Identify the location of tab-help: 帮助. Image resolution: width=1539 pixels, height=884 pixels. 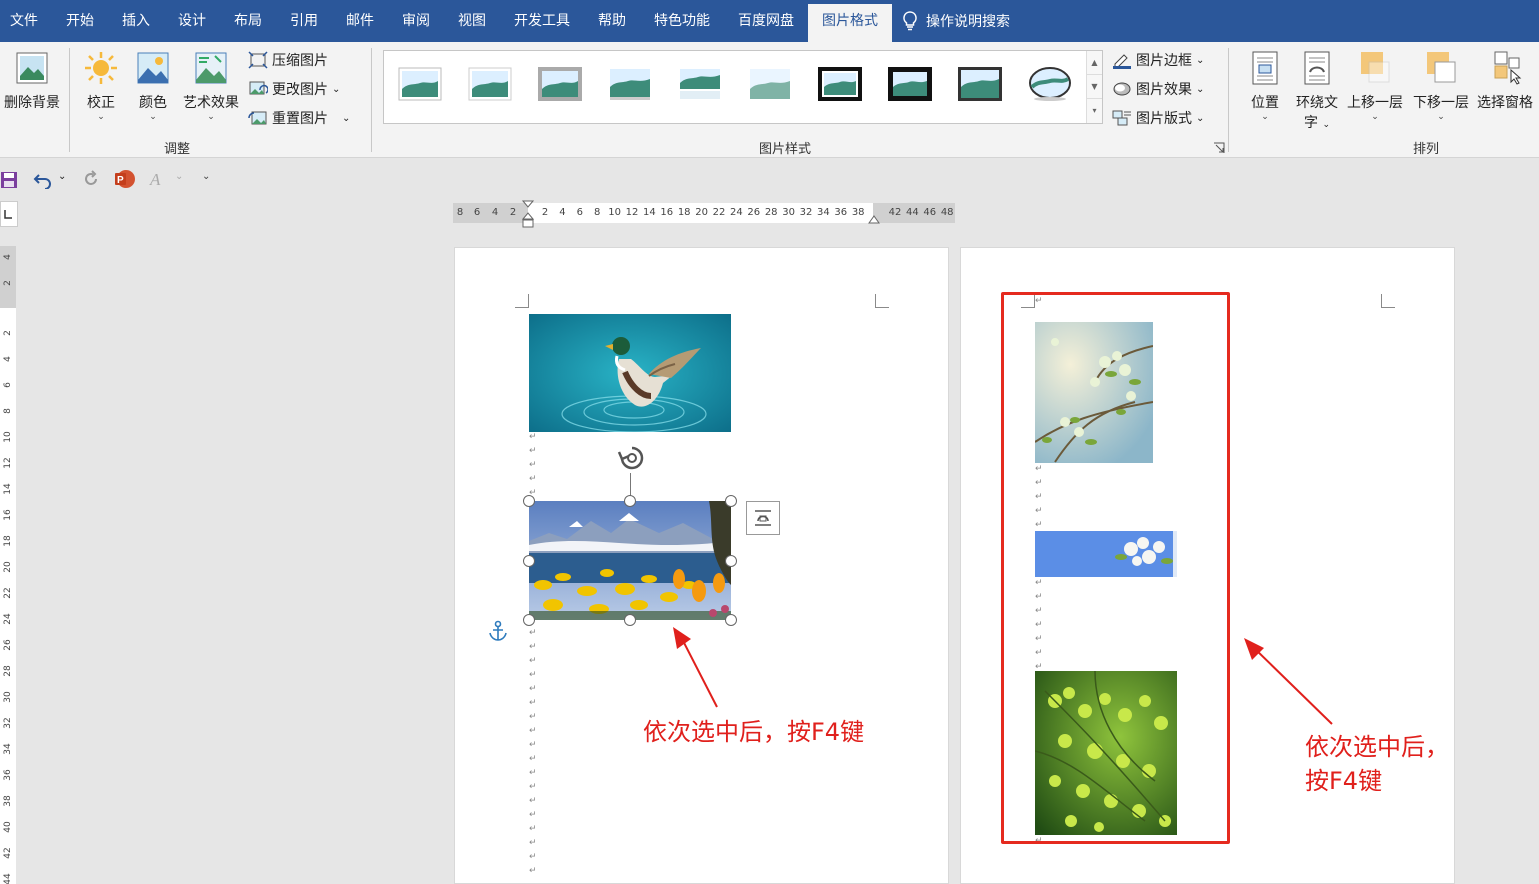
(612, 21).